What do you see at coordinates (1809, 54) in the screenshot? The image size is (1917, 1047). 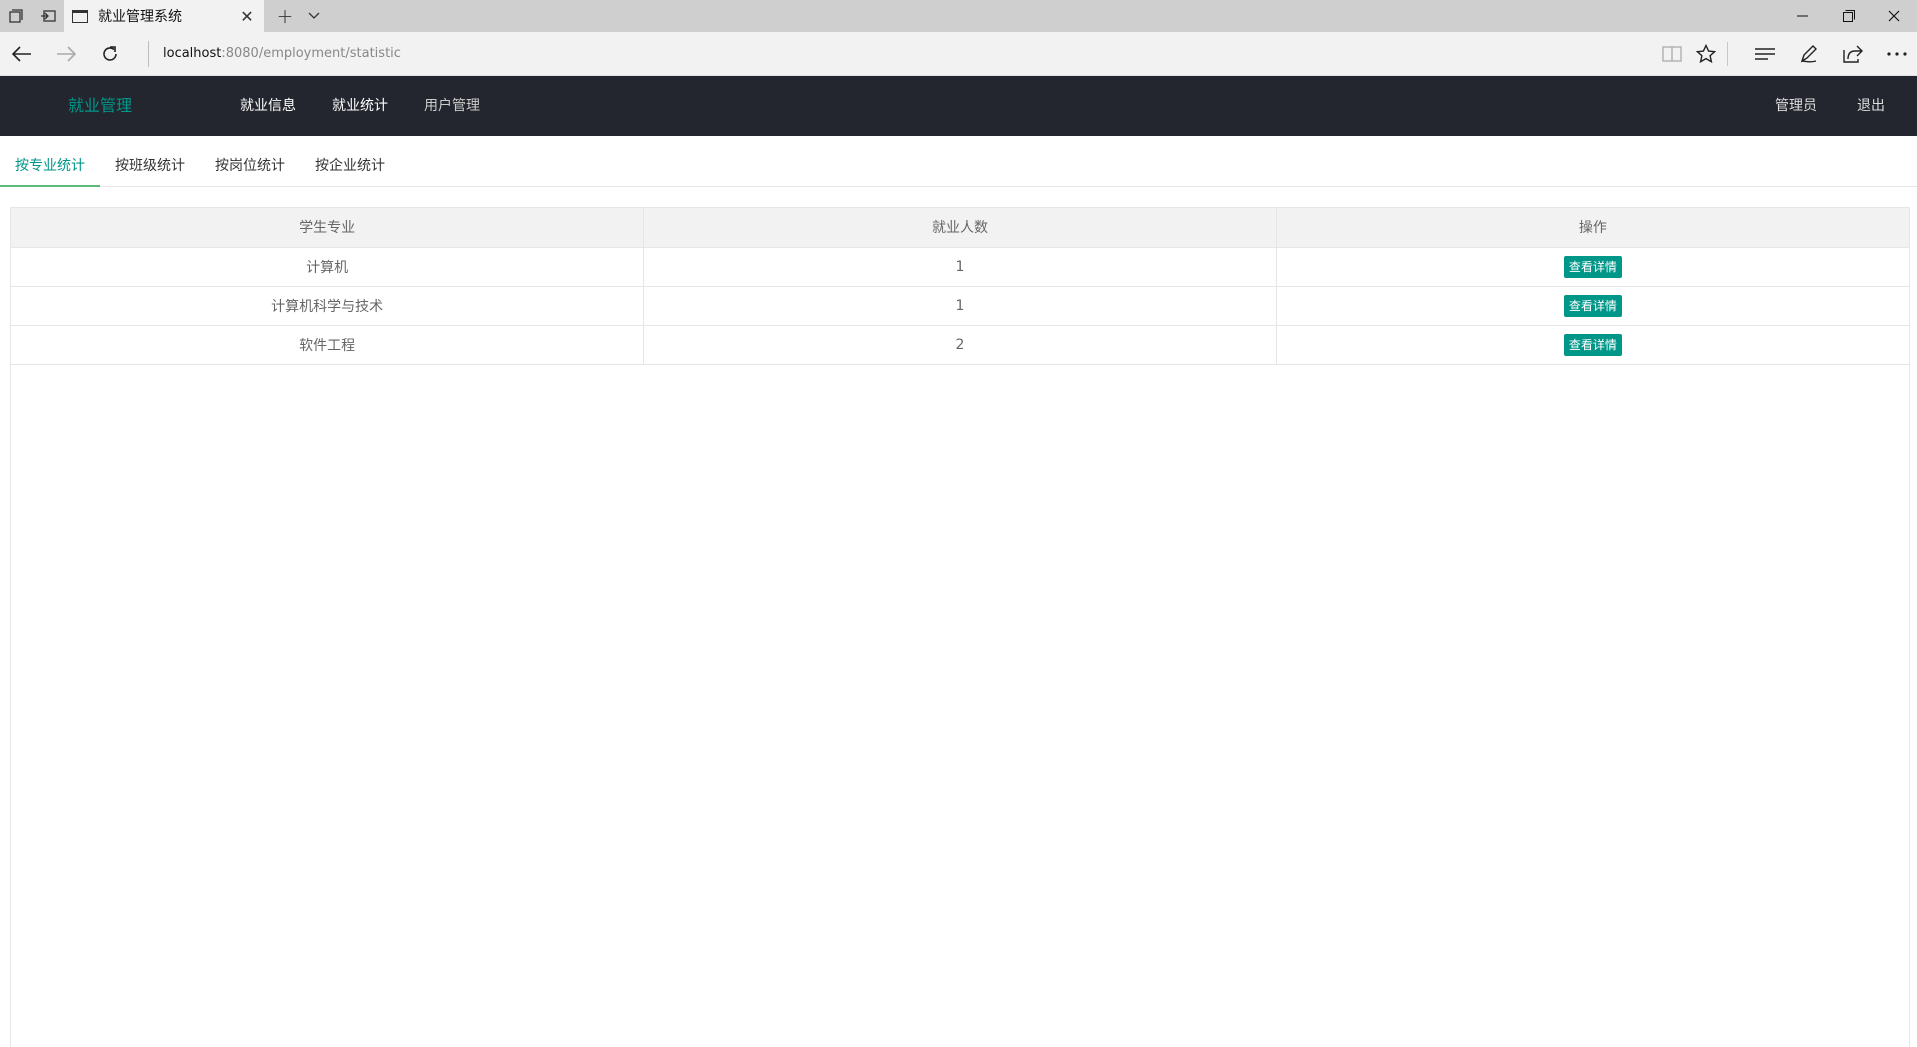 I see `web-note-pen-icon` at bounding box center [1809, 54].